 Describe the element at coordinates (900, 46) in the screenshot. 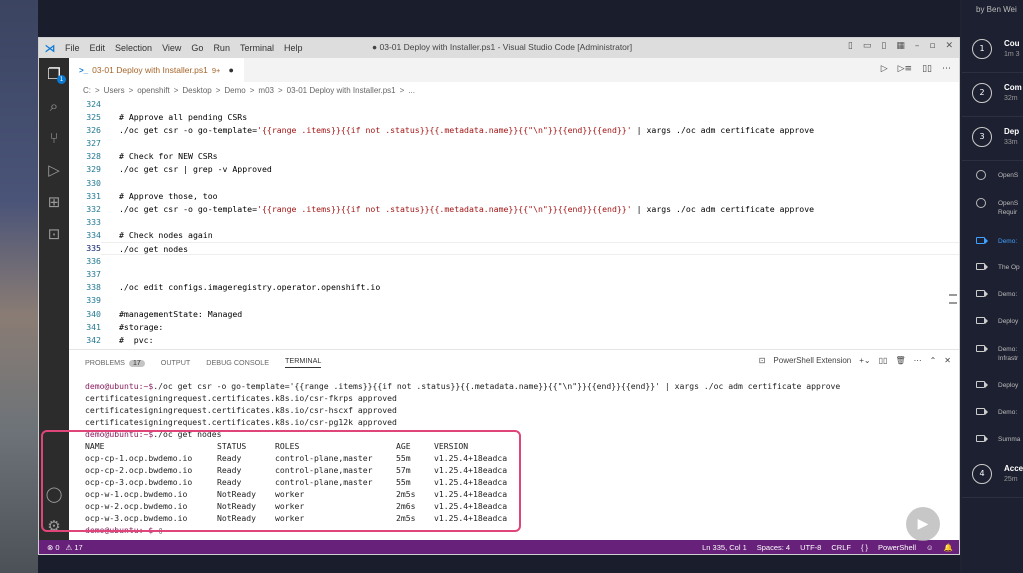

I see `customize-layout-icon: ▦` at that location.